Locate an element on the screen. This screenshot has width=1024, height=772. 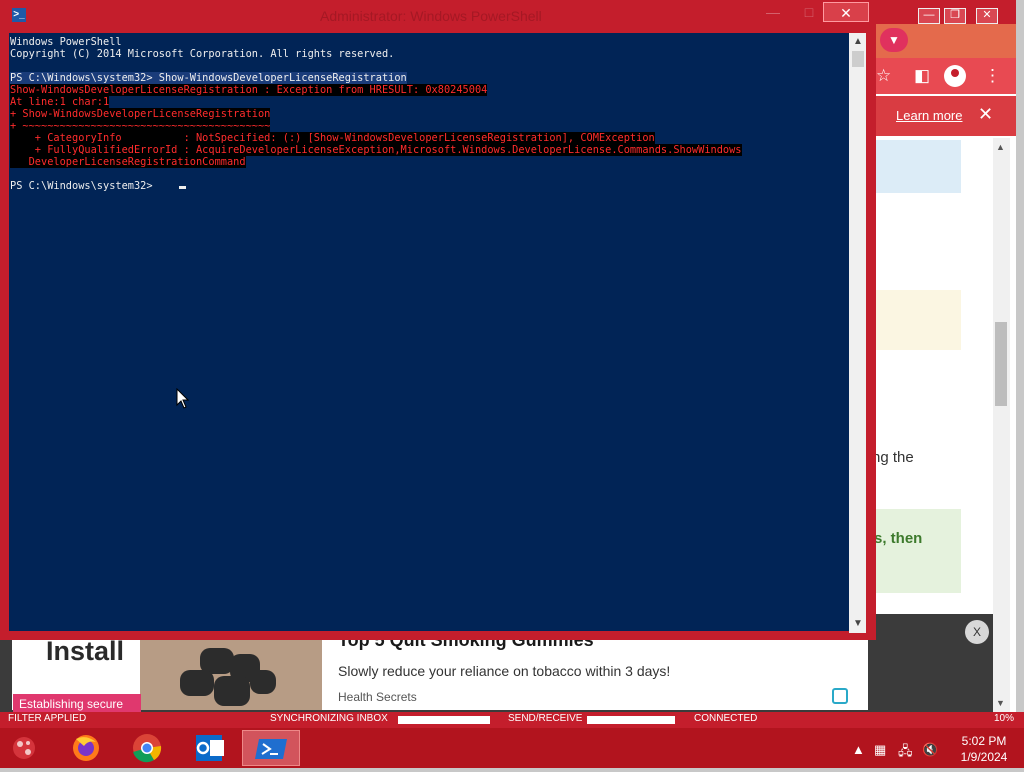
sync-progress-bar is located at coordinates (444, 720).